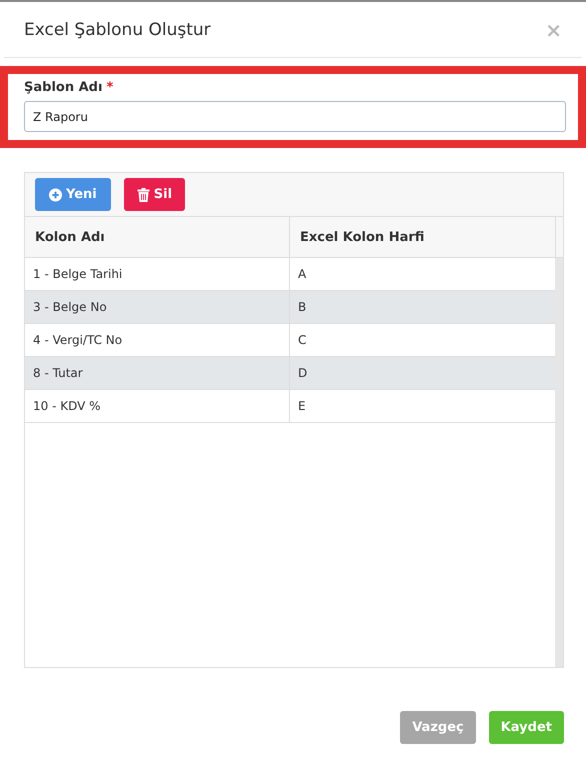  I want to click on plus-circle-icon, so click(55, 195).